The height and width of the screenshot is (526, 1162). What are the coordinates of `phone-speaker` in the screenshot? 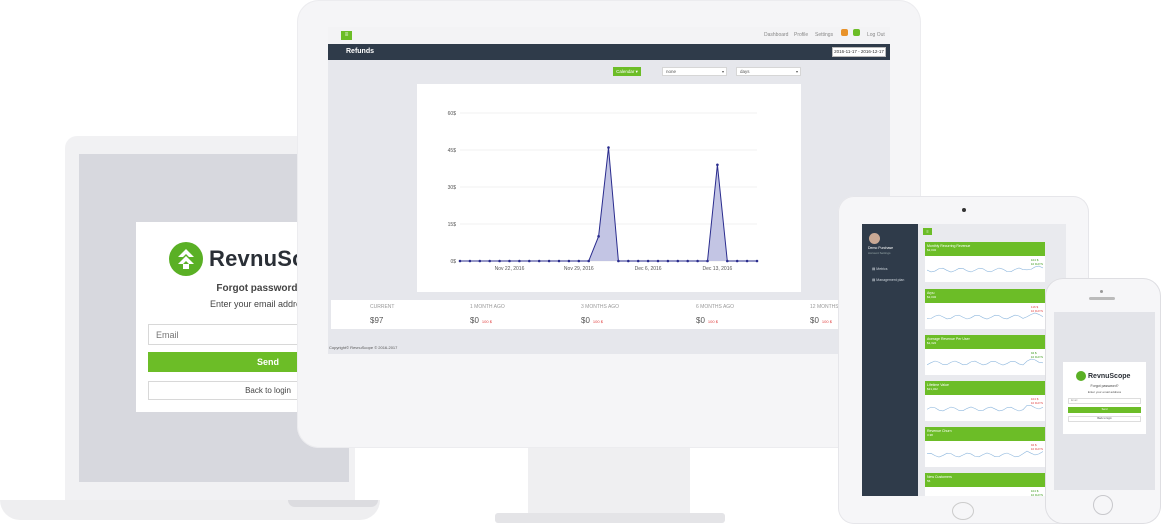 It's located at (1102, 298).